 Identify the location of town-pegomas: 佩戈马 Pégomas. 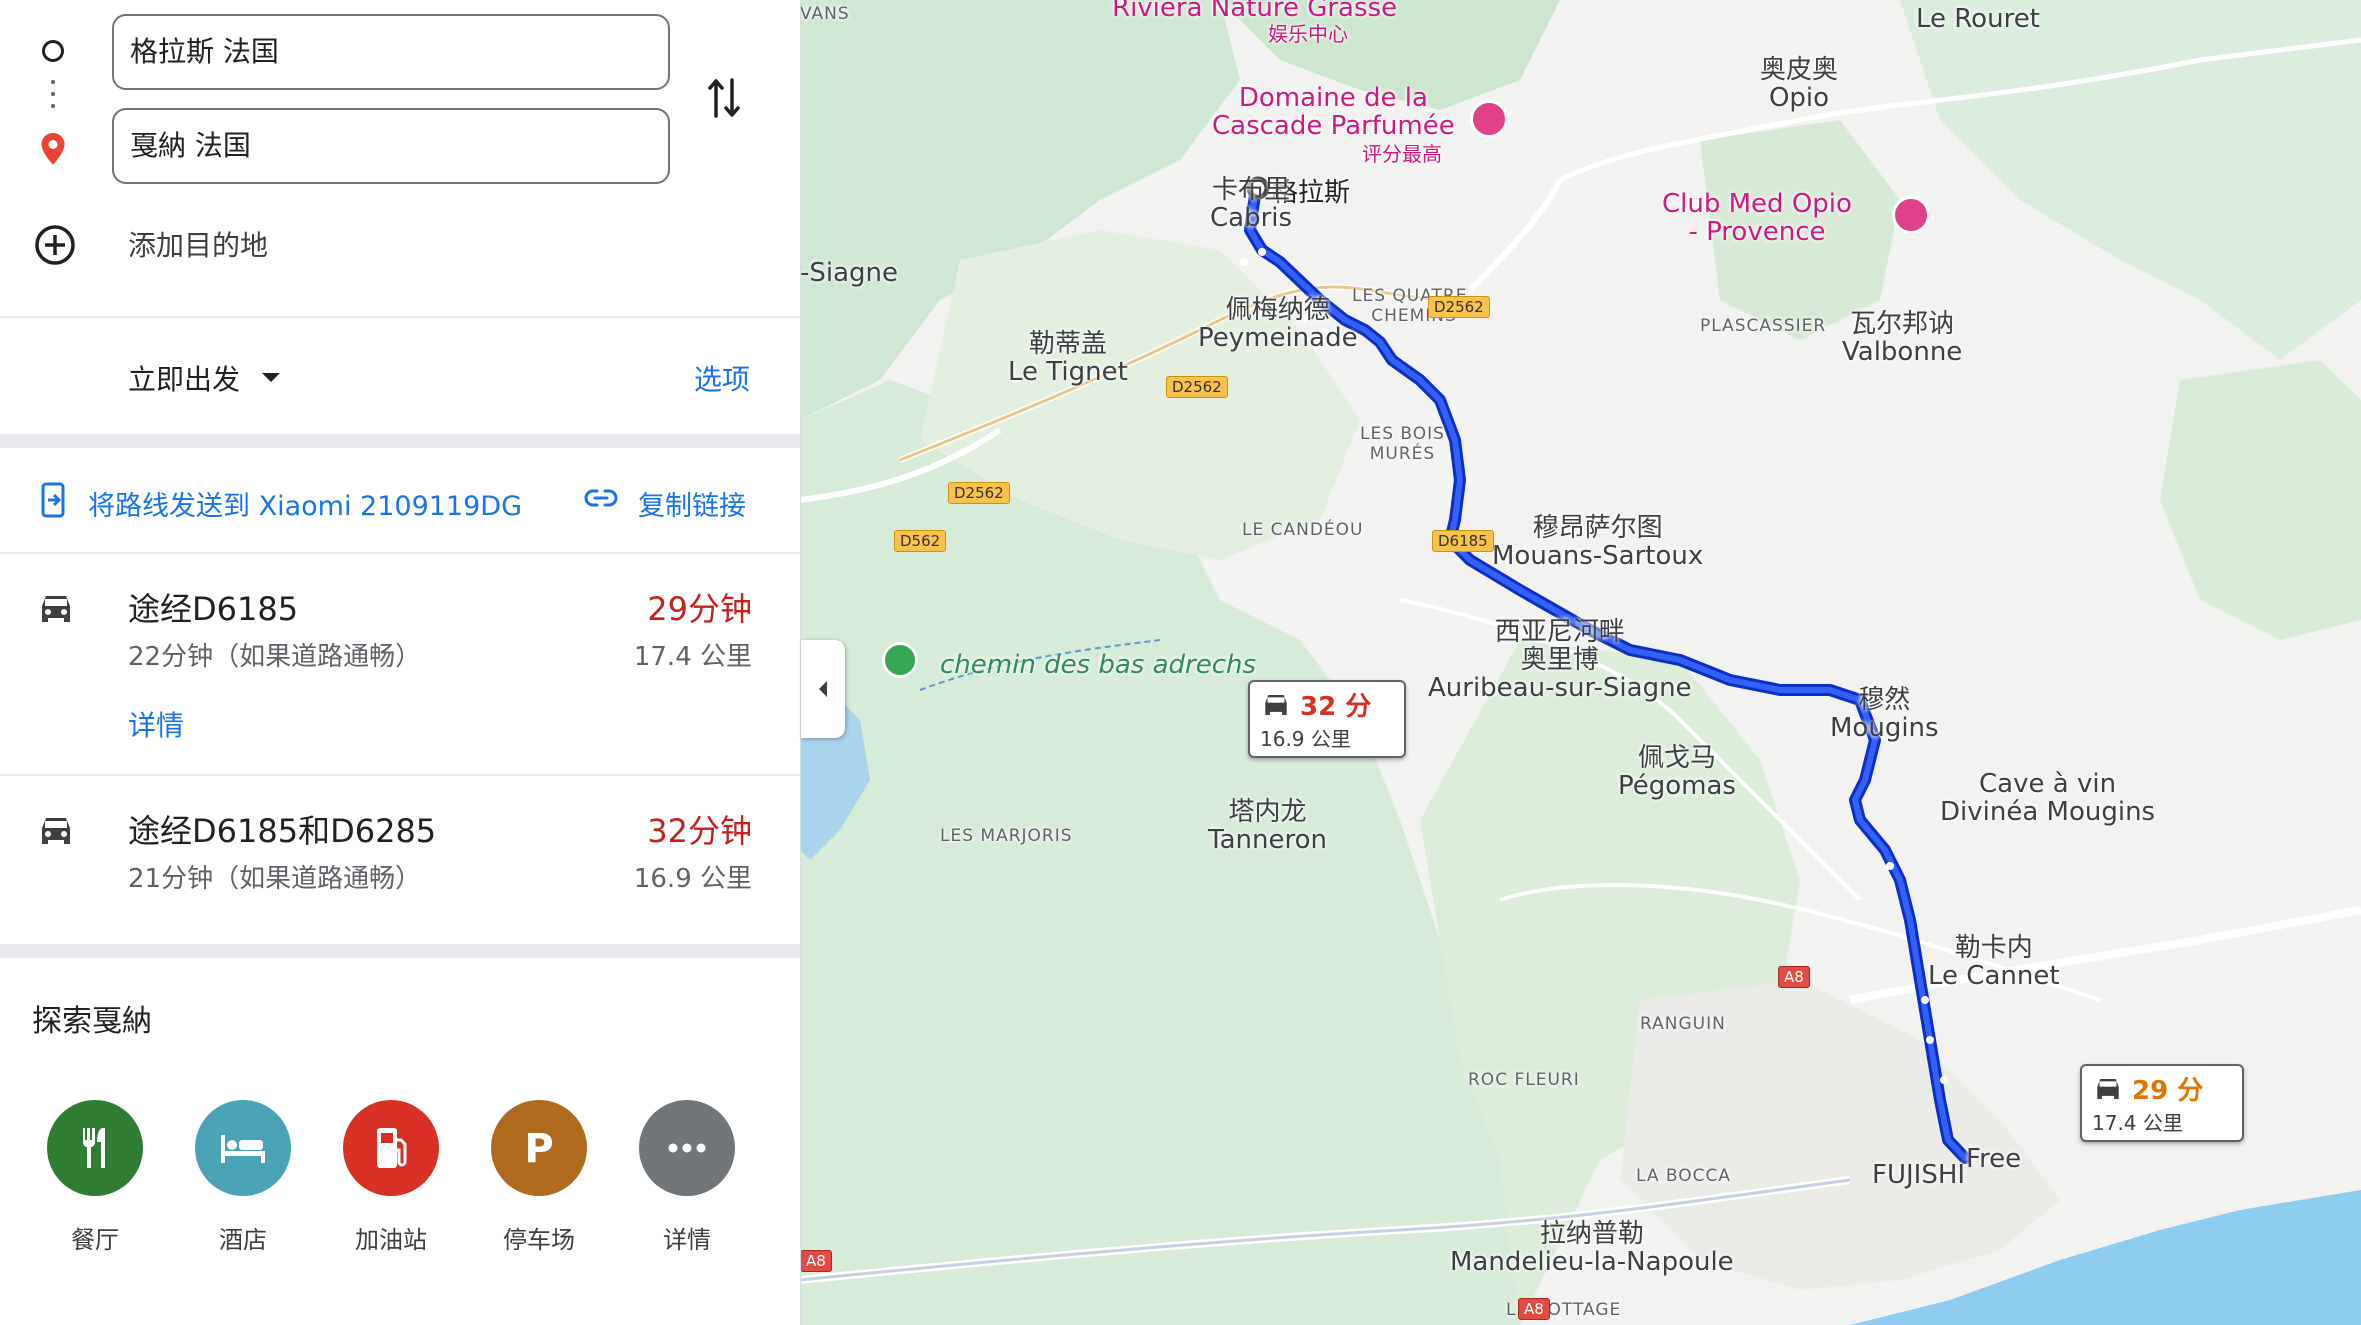
(1677, 772).